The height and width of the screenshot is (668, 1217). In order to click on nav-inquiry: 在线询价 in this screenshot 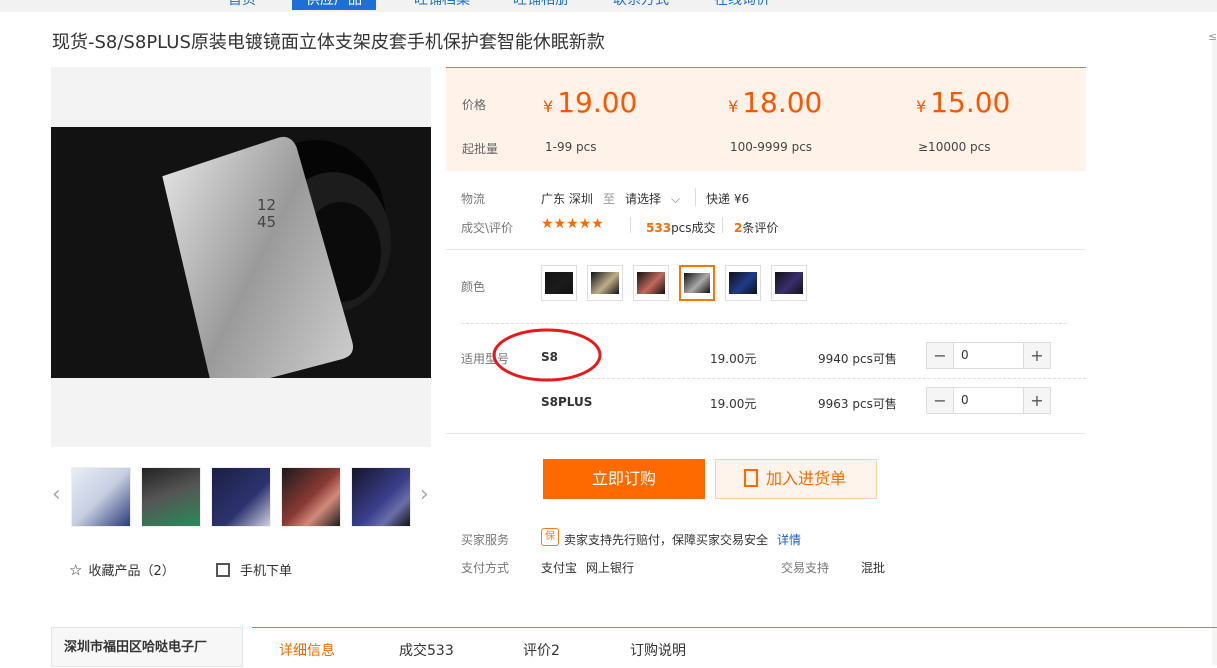, I will do `click(742, 5)`.